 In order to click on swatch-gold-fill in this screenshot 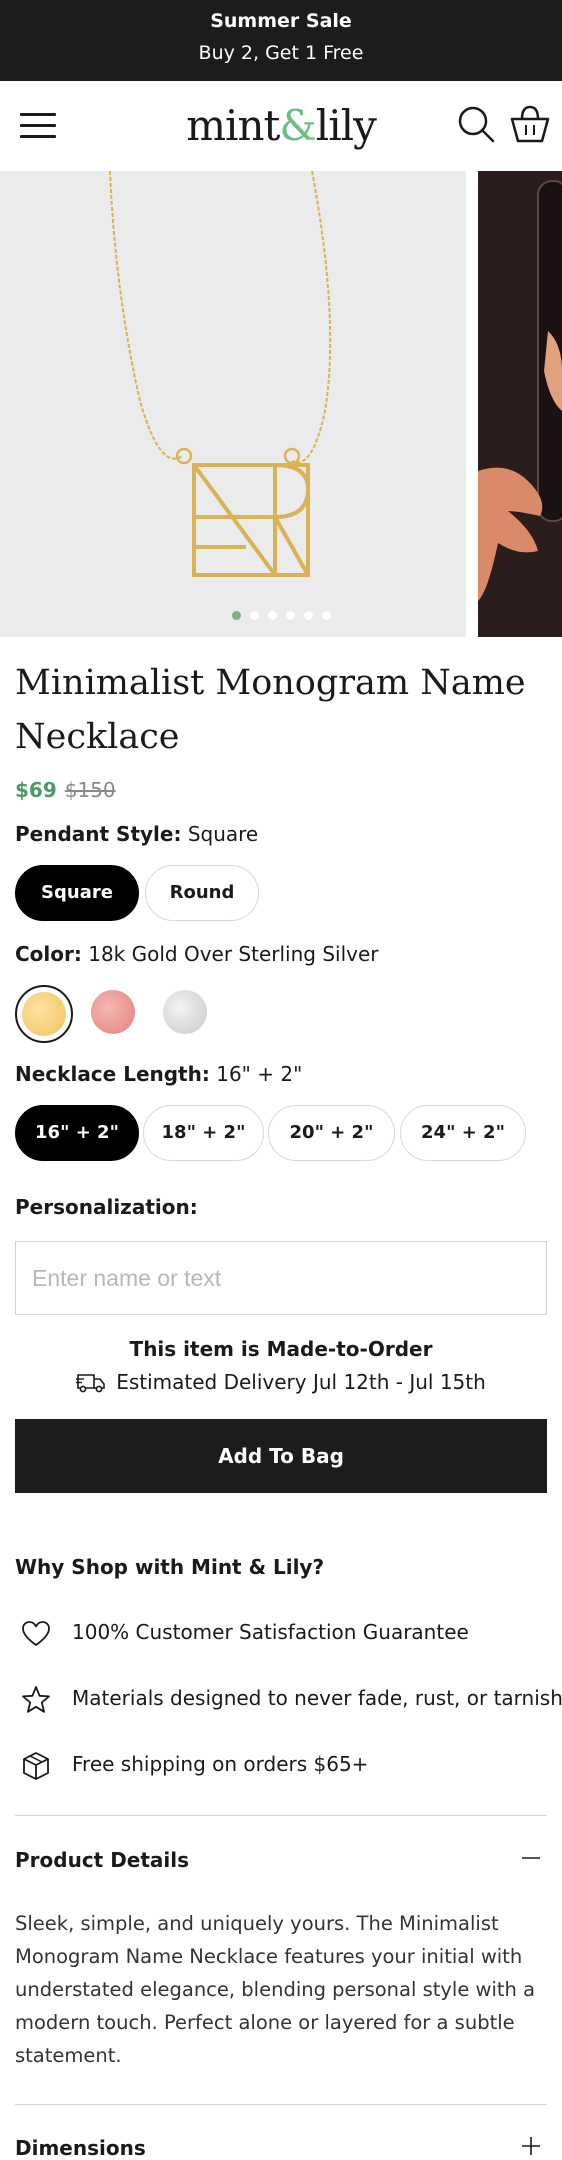, I will do `click(44, 1014)`.